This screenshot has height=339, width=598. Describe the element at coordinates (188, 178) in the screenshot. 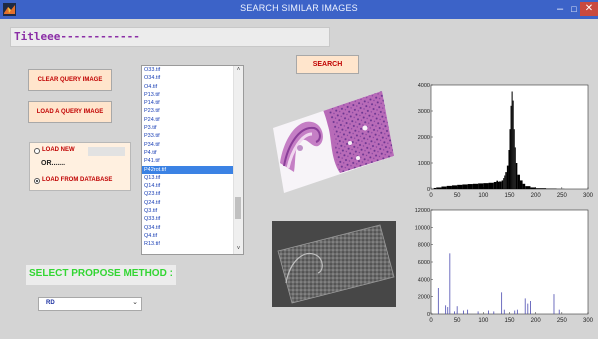

I see `file-list-item: Q13.tif` at that location.